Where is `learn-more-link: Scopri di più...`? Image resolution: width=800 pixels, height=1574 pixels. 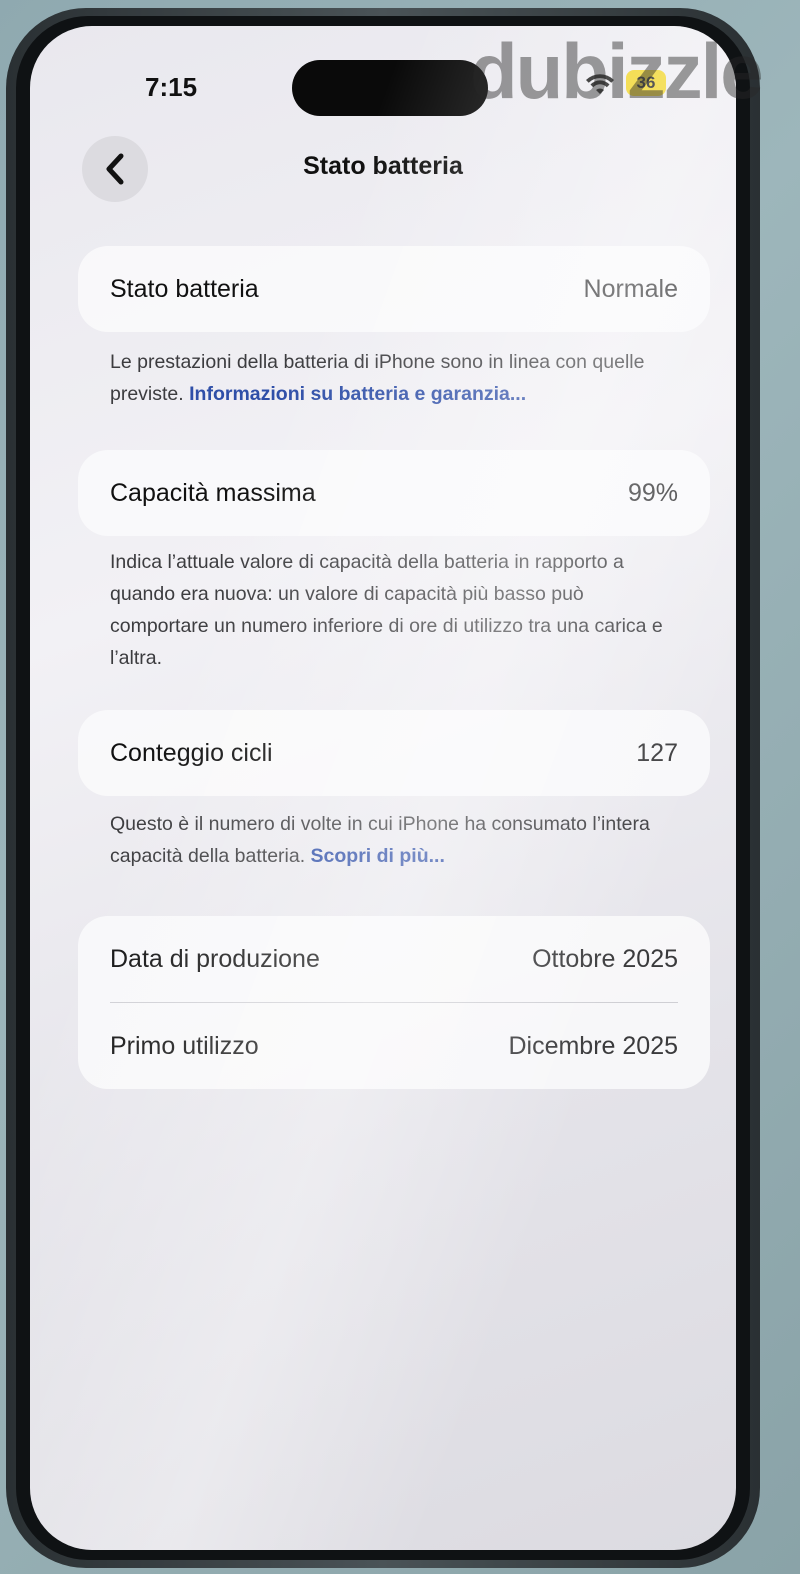 learn-more-link: Scopri di più... is located at coordinates (378, 856).